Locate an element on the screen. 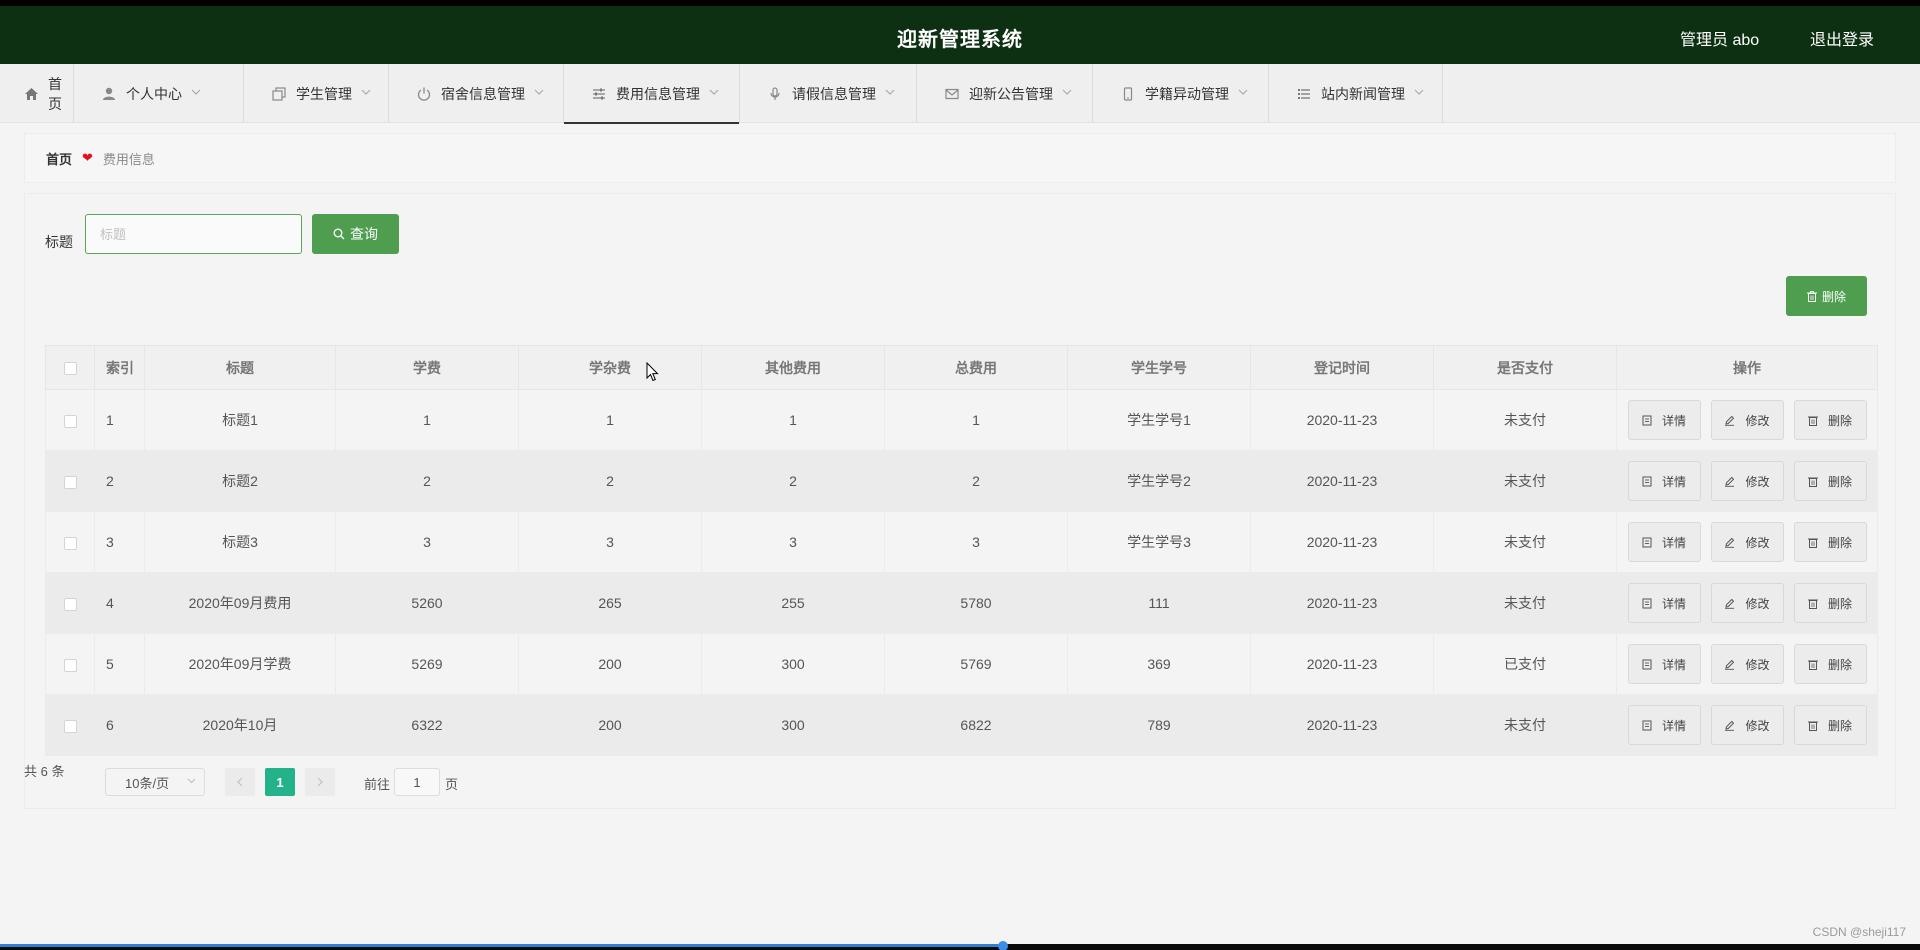  cell-total: 3 is located at coordinates (976, 542).